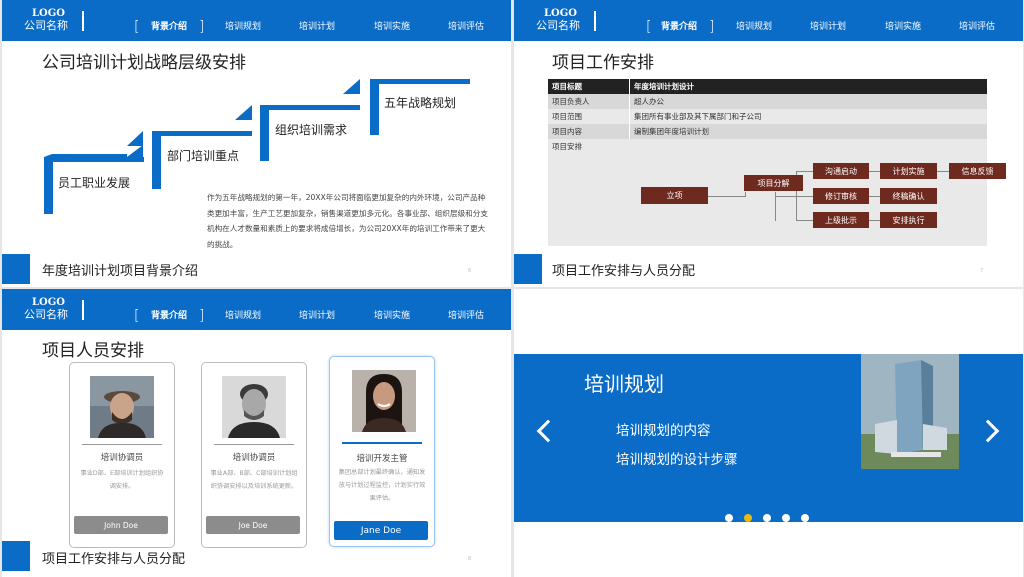  Describe the element at coordinates (567, 86) in the screenshot. I see `table-cell: 项目标题` at that location.